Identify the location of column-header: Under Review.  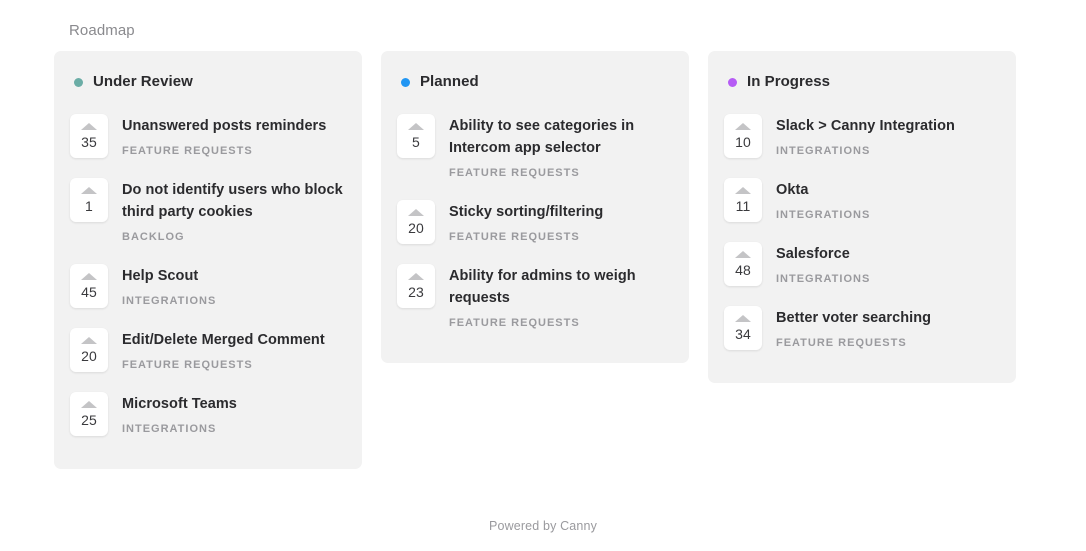
(208, 80).